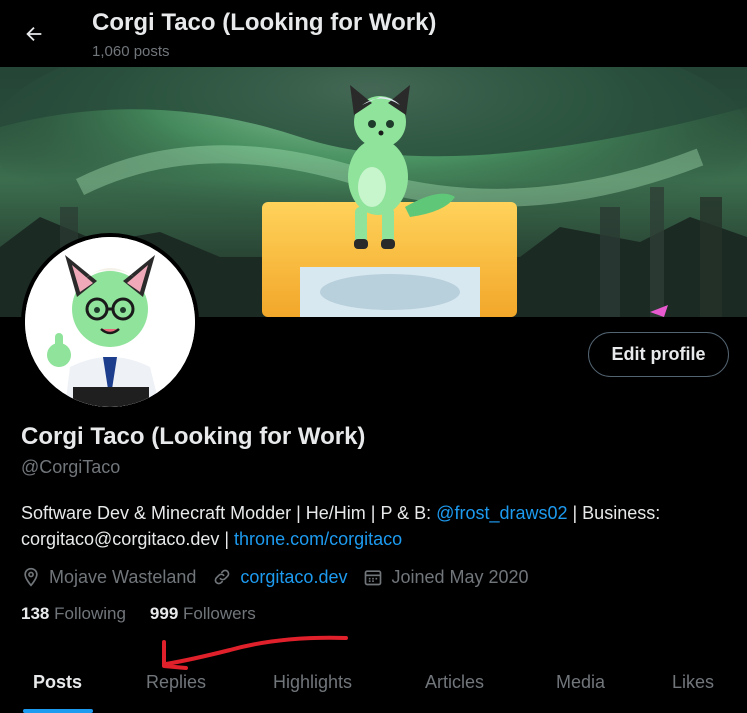 This screenshot has height=713, width=747. Describe the element at coordinates (501, 513) in the screenshot. I see `bio-mention-link: @frost_draws02` at that location.